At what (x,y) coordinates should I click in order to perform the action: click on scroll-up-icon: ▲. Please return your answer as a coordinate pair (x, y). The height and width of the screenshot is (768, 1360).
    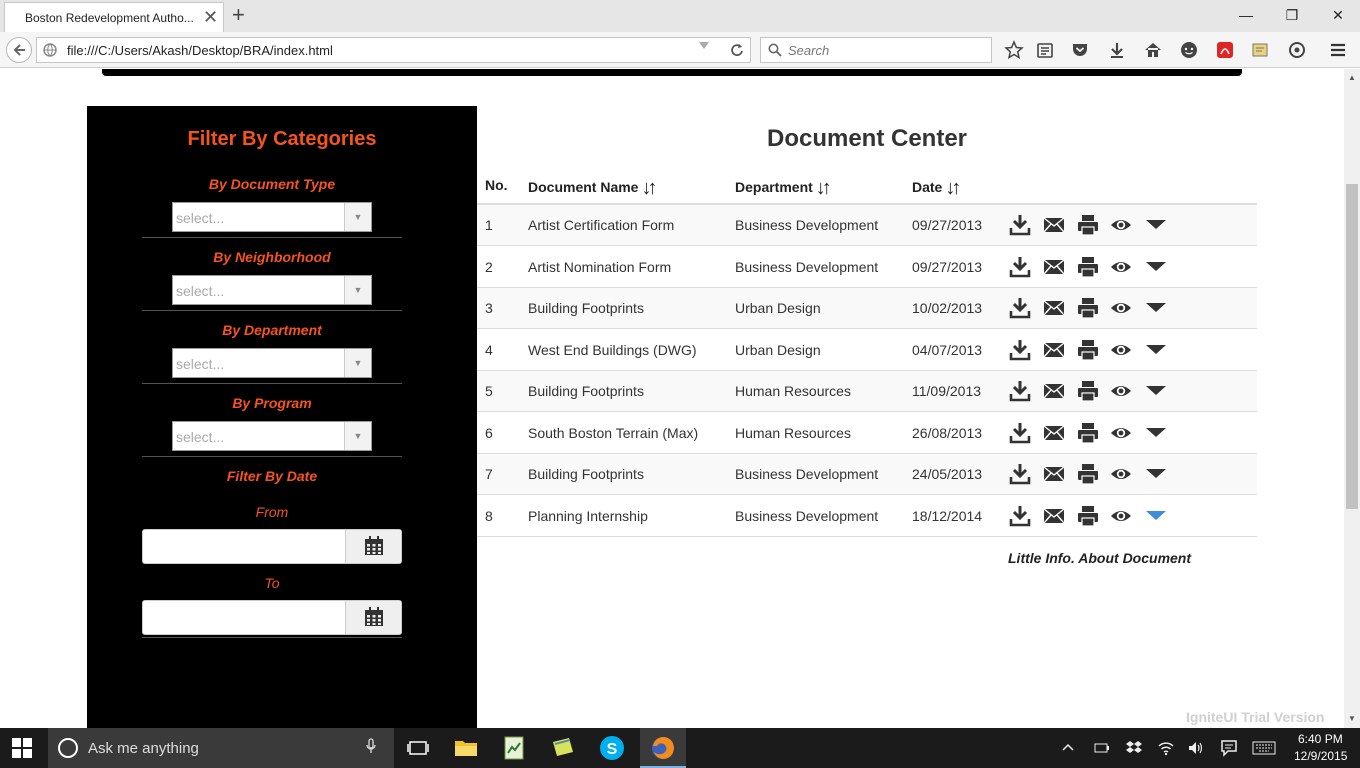
    Looking at the image, I should click on (1352, 77).